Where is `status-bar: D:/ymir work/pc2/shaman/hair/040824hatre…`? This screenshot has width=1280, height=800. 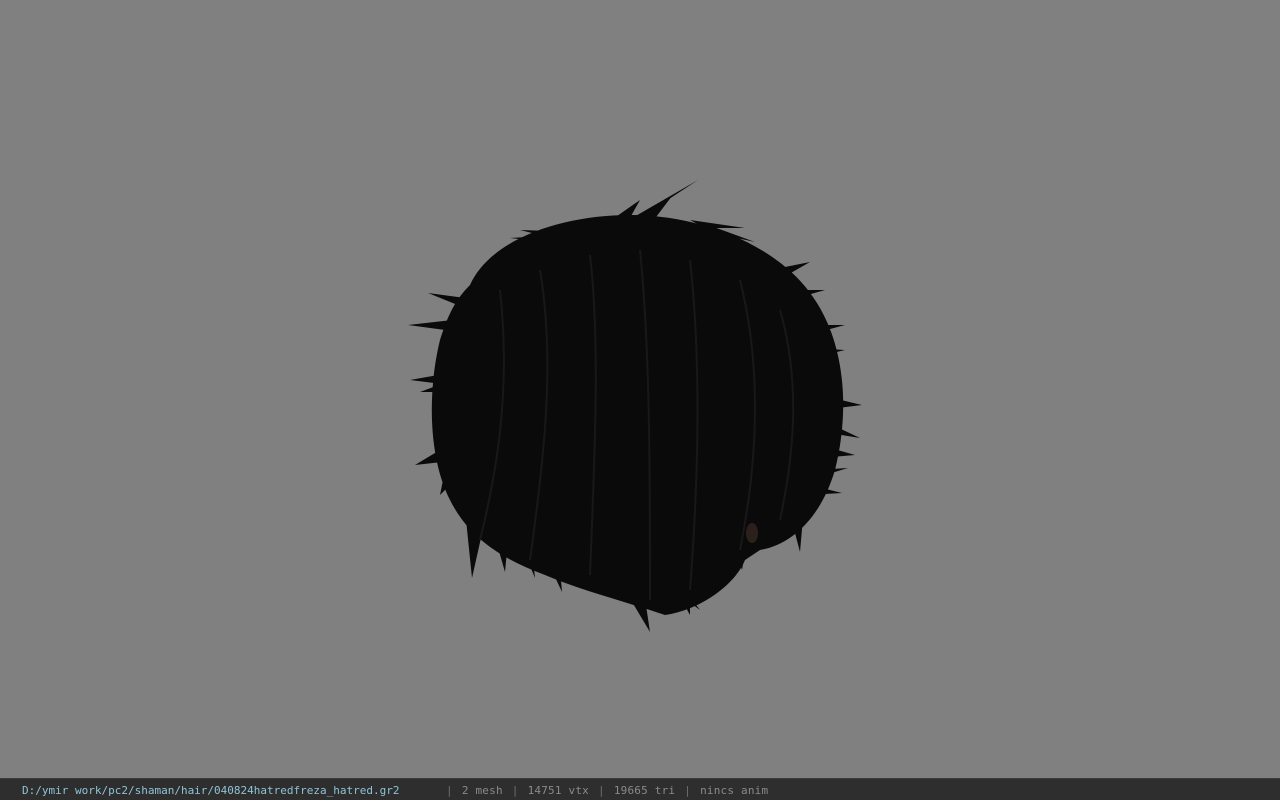
status-bar: D:/ymir work/pc2/shaman/hair/040824hatre… is located at coordinates (640, 789).